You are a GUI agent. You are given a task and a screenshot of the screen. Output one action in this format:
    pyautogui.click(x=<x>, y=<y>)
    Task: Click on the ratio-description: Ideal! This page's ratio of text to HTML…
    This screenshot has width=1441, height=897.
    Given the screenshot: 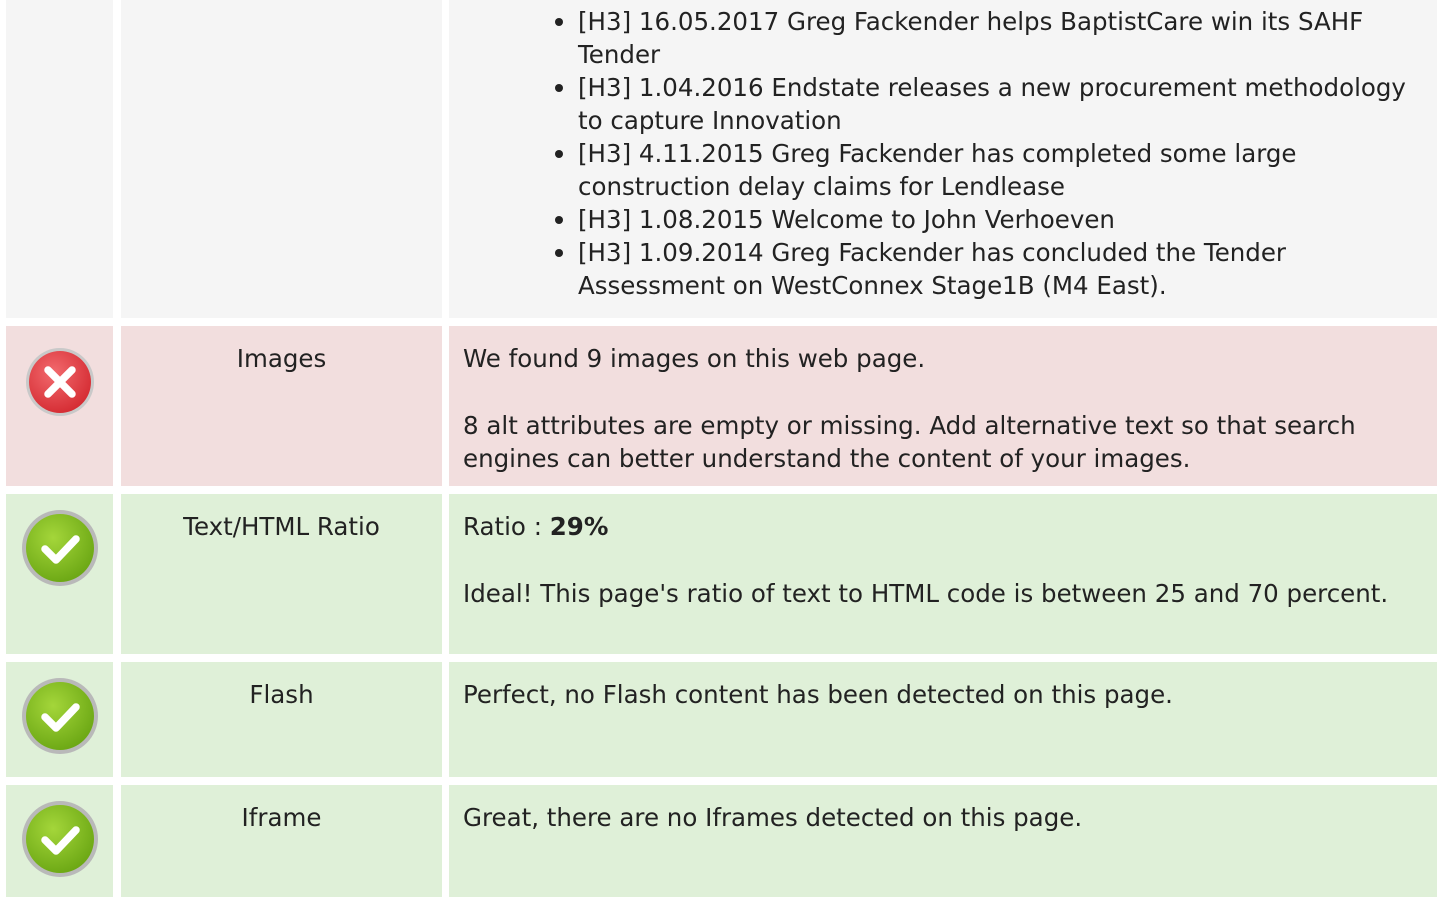 What is the action you would take?
    pyautogui.click(x=926, y=593)
    